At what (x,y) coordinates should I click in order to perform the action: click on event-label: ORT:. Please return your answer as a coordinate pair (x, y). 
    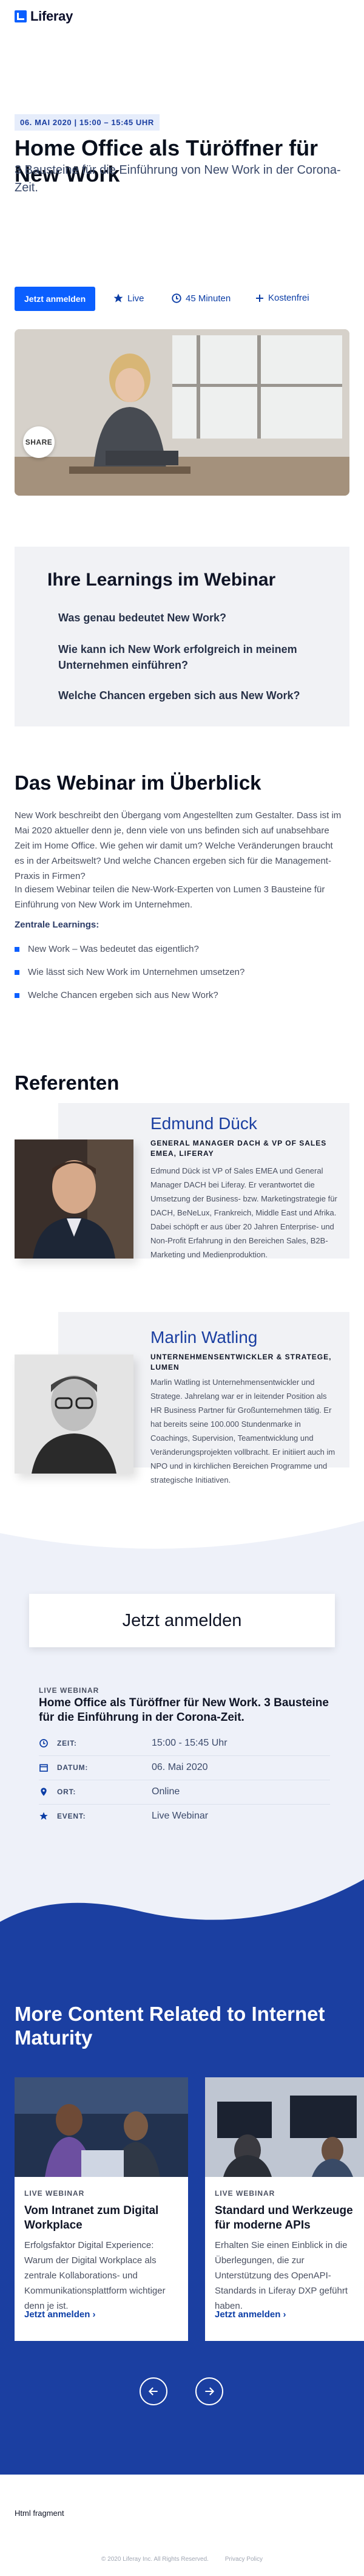
    Looking at the image, I should click on (66, 1792).